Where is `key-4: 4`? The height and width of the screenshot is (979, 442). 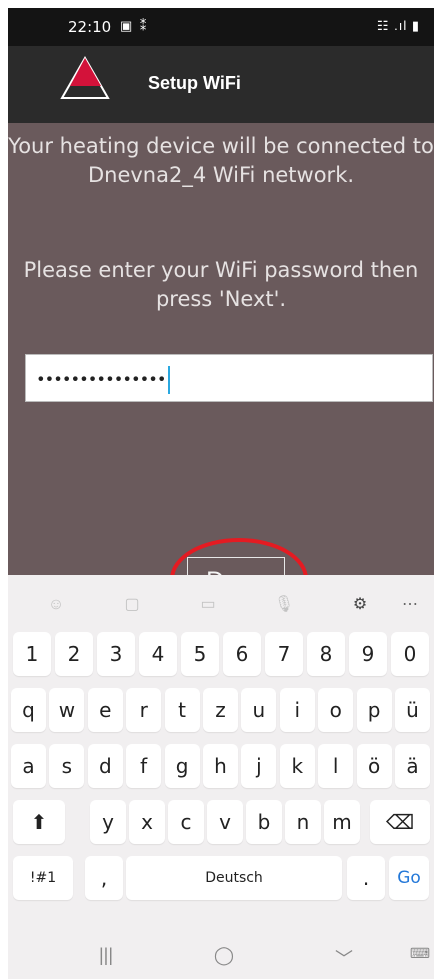
key-4: 4 is located at coordinates (158, 654).